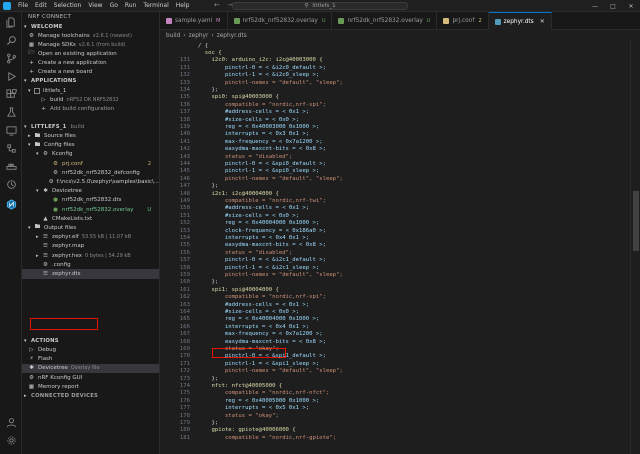  I want to click on tree-item-label: nrf52dk_nrf52832.overlay, so click(98, 209).